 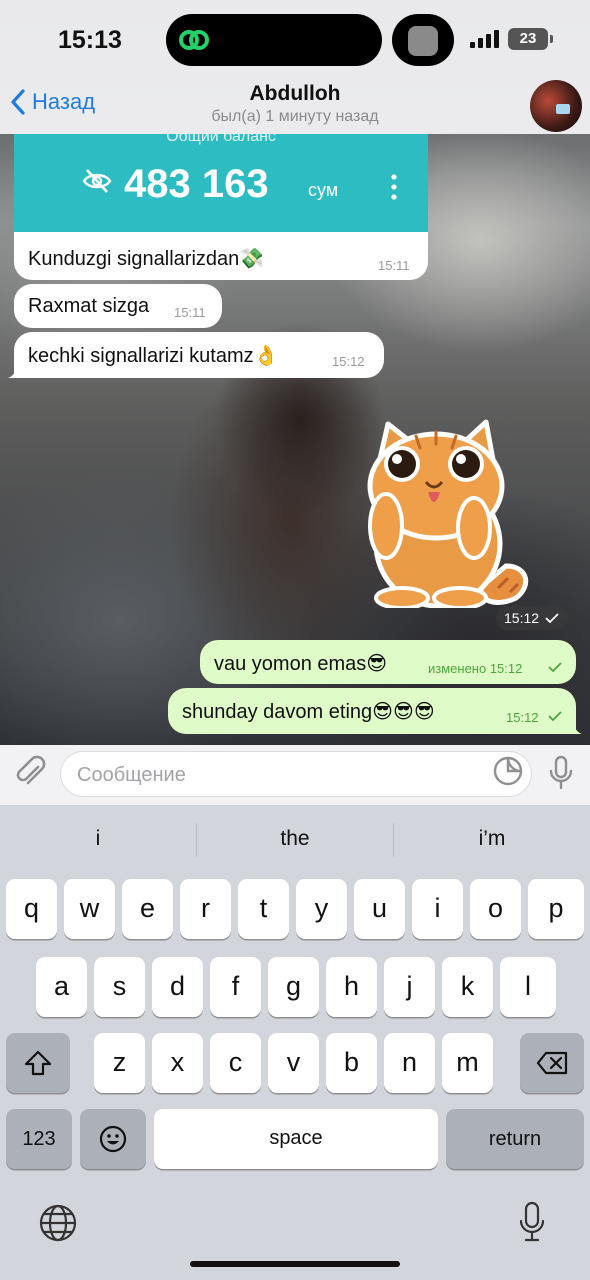 I want to click on shift-icon, so click(x=38, y=1063).